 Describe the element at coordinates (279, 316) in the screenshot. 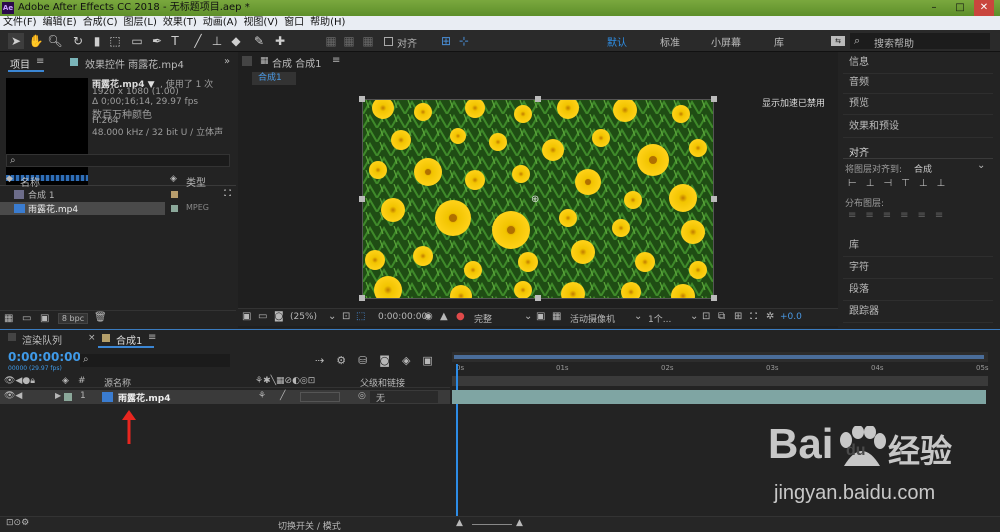

I see `vr-icon: ◙` at that location.